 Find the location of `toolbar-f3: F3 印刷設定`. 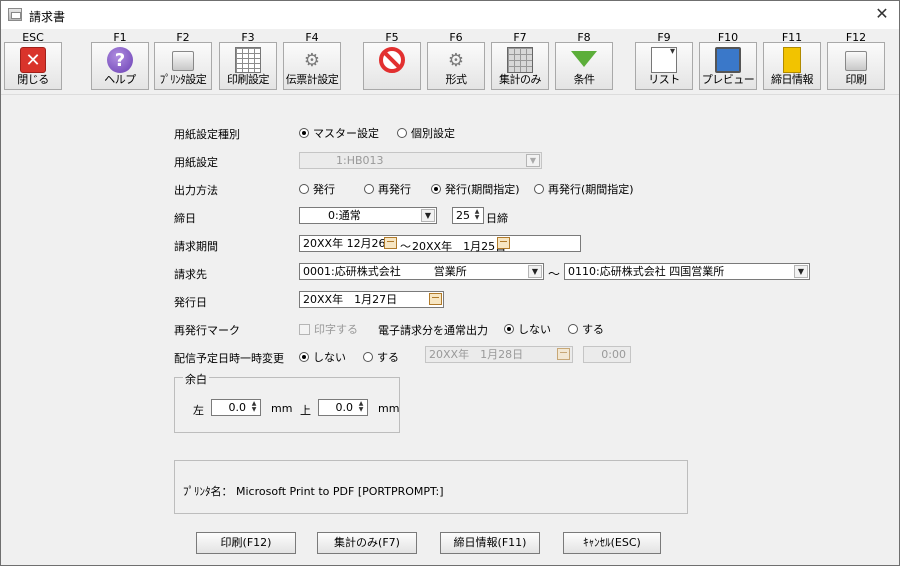

toolbar-f3: F3 印刷設定 is located at coordinates (248, 61).